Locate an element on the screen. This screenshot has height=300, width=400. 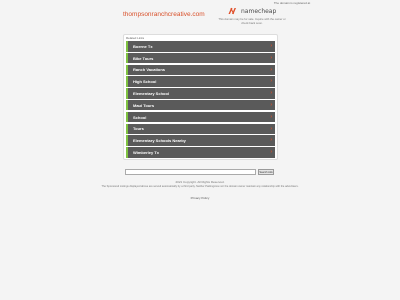
link-item: School › is located at coordinates (200, 117).